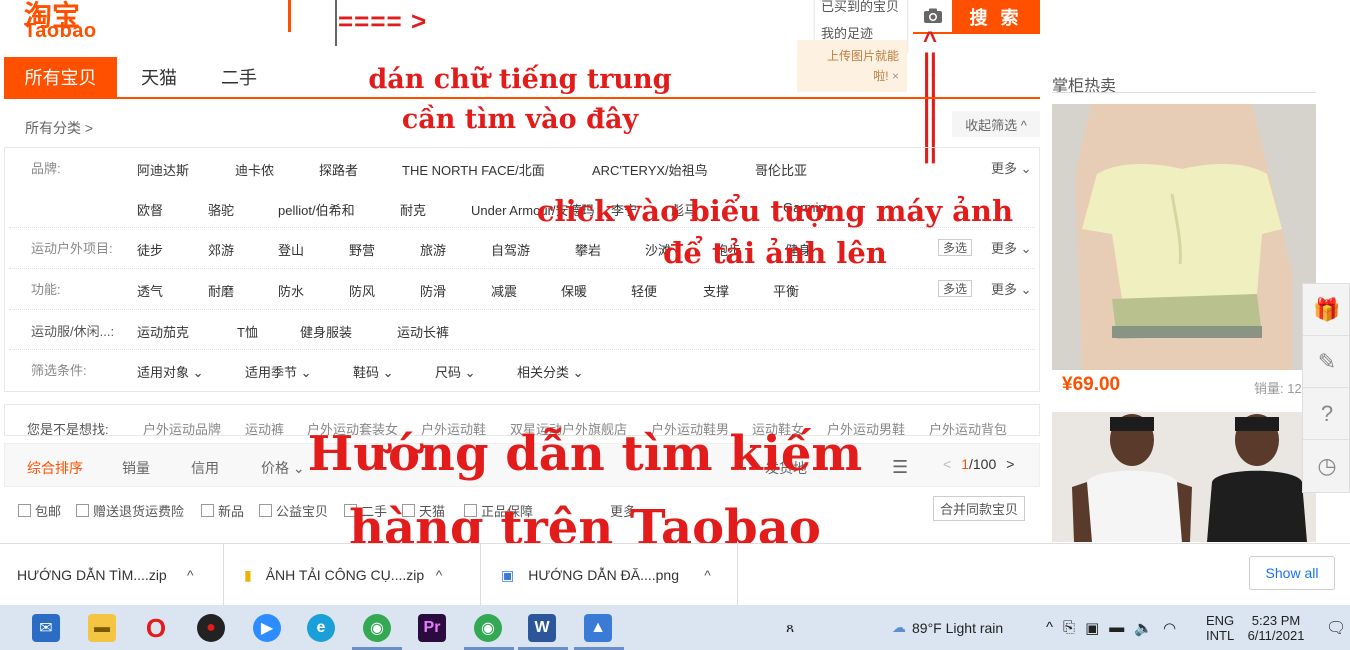  Describe the element at coordinates (247, 331) in the screenshot. I see `clothing-item: T恤` at that location.